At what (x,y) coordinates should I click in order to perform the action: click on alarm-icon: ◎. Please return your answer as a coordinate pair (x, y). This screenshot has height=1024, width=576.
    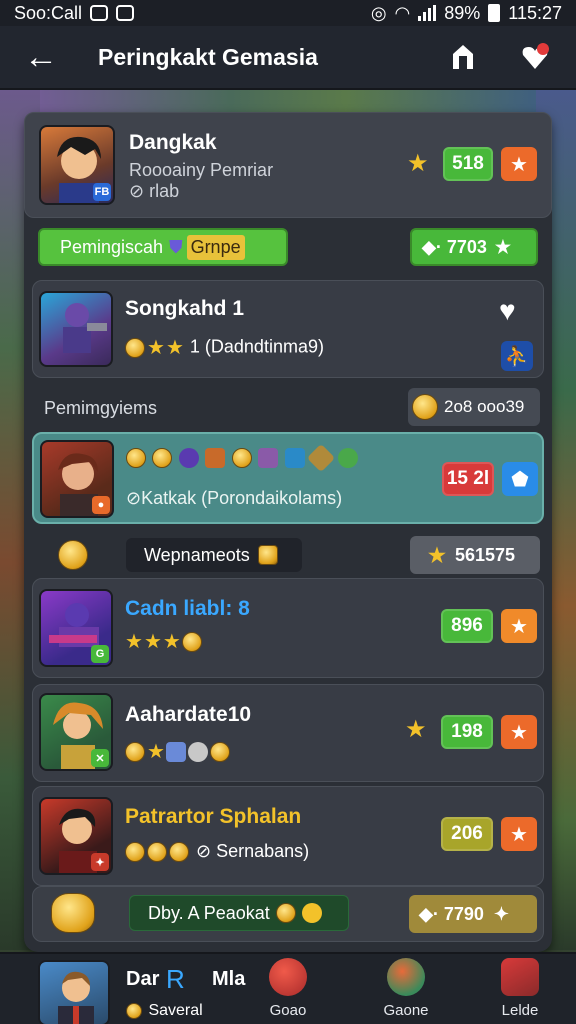
    Looking at the image, I should click on (378, 12).